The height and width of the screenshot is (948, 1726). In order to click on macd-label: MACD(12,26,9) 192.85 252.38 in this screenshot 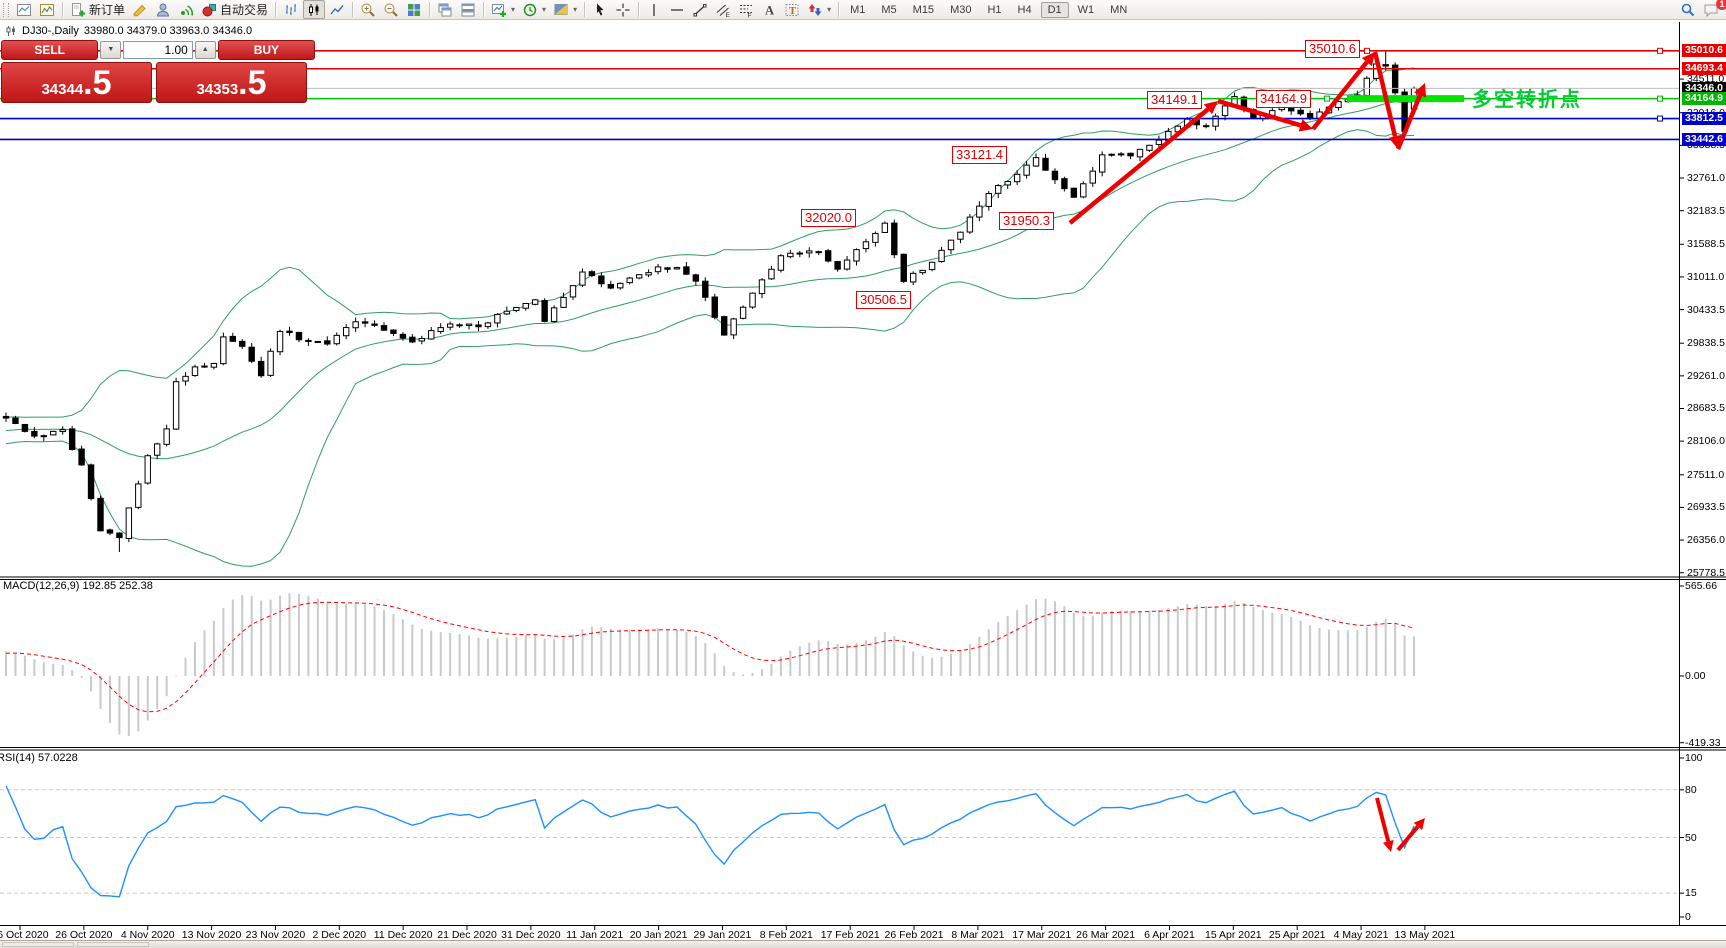, I will do `click(78, 586)`.